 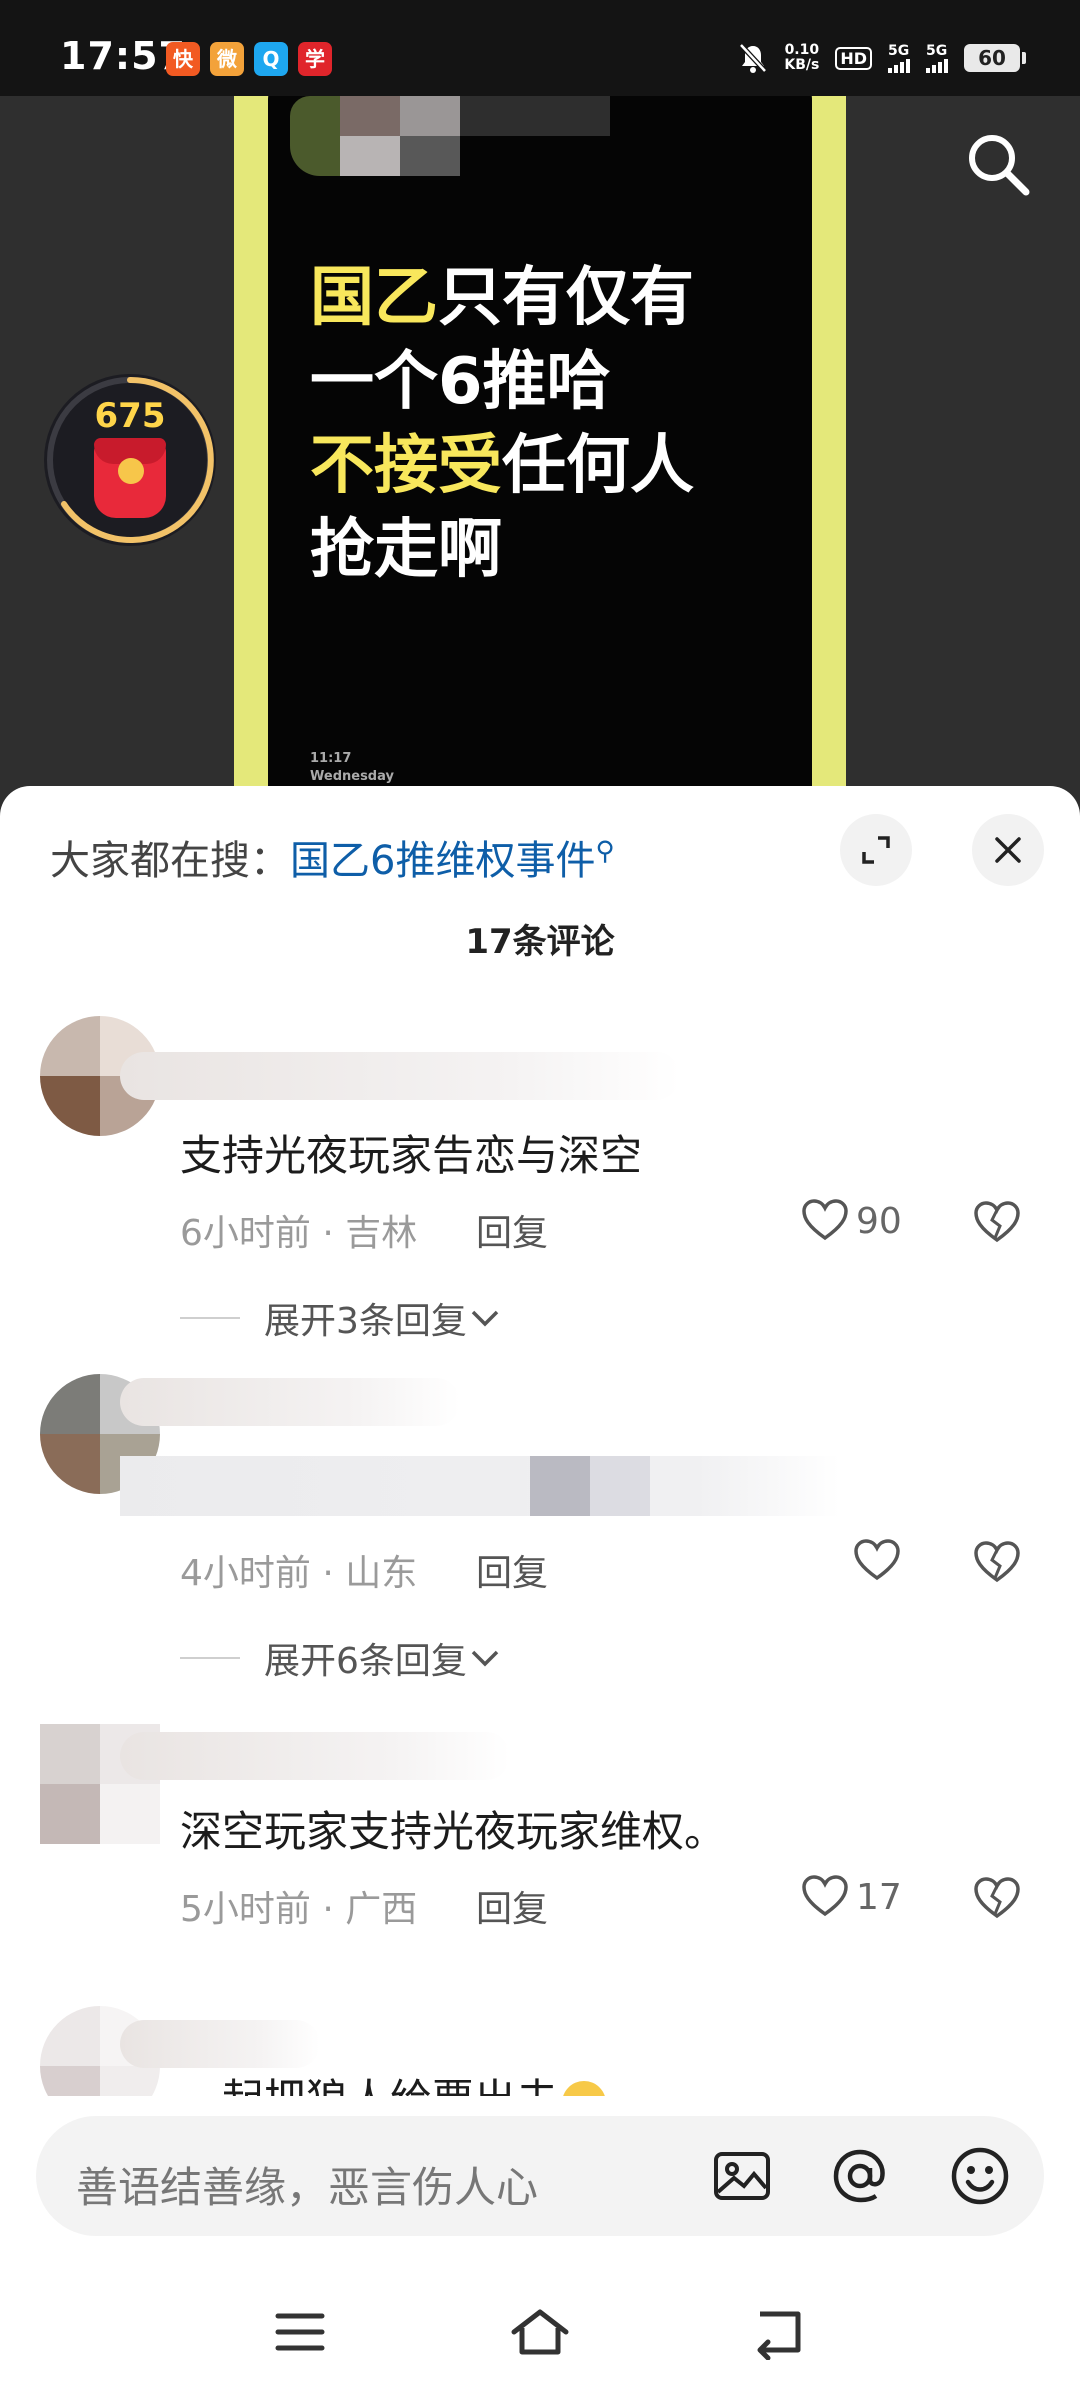 What do you see at coordinates (780, 2332) in the screenshot?
I see `back-icon` at bounding box center [780, 2332].